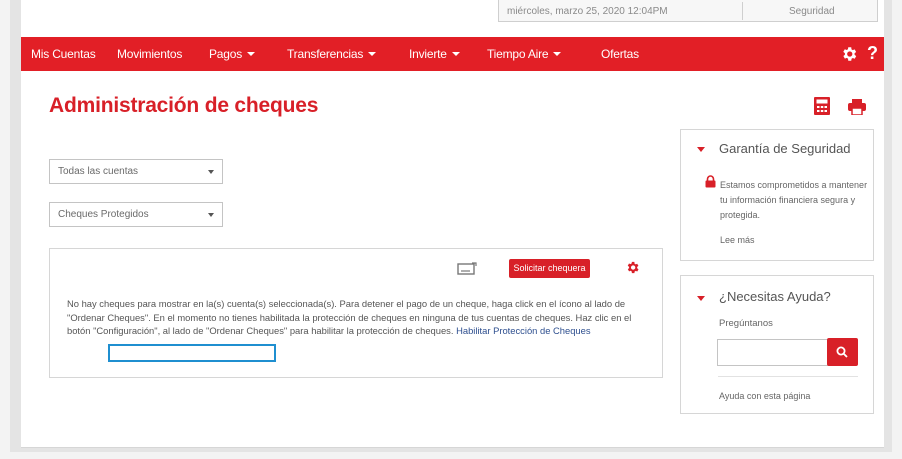 The height and width of the screenshot is (459, 902). I want to click on account-select: Todas las cuentas, so click(136, 171).